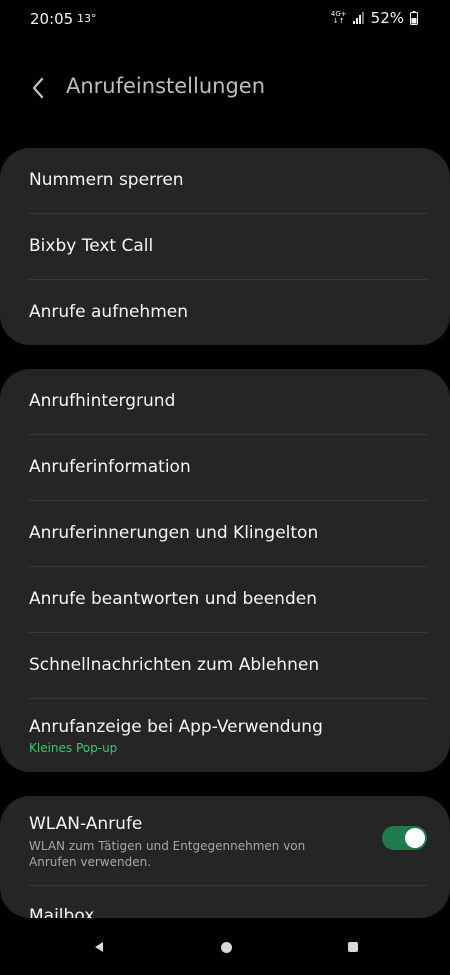 This screenshot has width=450, height=975. Describe the element at coordinates (62, 912) in the screenshot. I see `setting-label: Mailbox` at that location.